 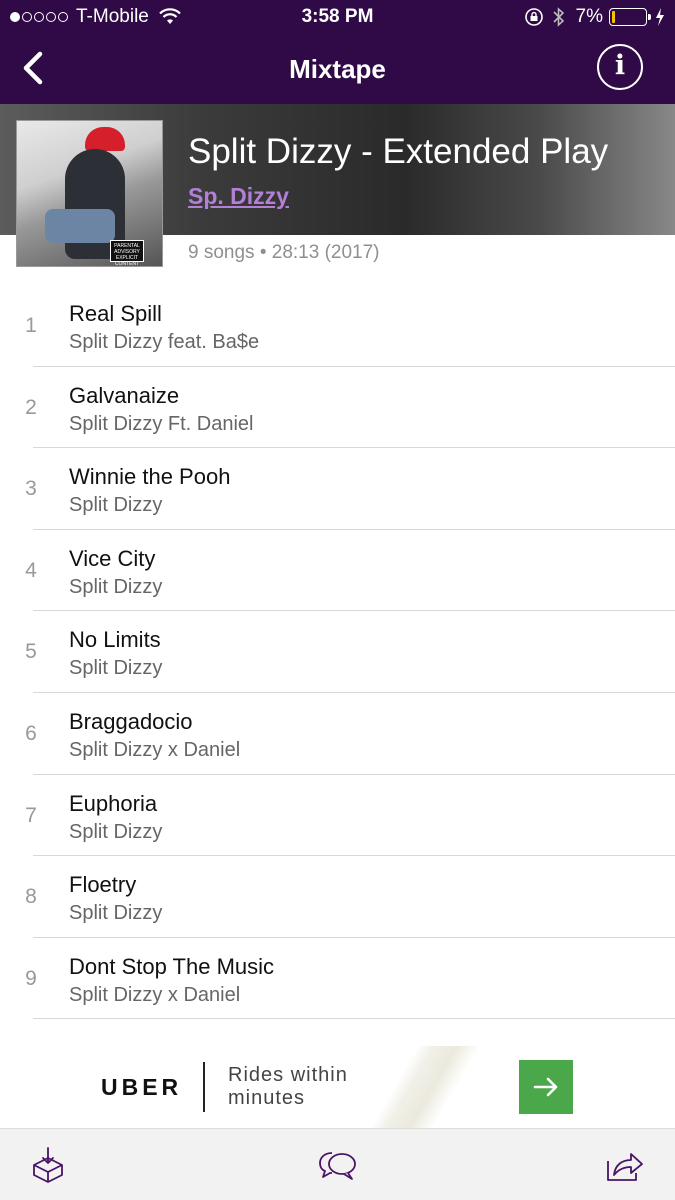 What do you see at coordinates (354, 1019) in the screenshot?
I see `divider` at bounding box center [354, 1019].